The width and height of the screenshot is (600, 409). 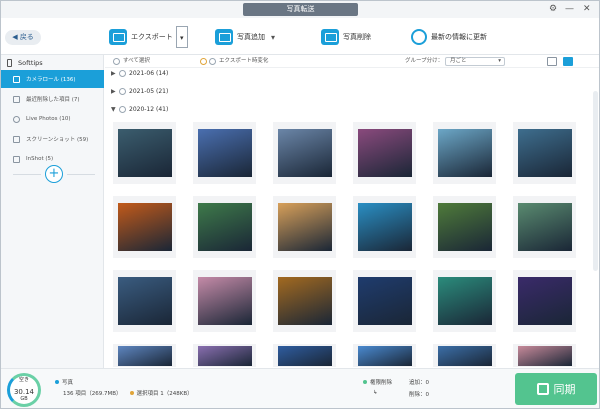 I want to click on toolbar: ◀ 戻る エクスポート ▾ 写真追加 ▾ 写真削除 最新の情報に更新, so click(x=300, y=36).